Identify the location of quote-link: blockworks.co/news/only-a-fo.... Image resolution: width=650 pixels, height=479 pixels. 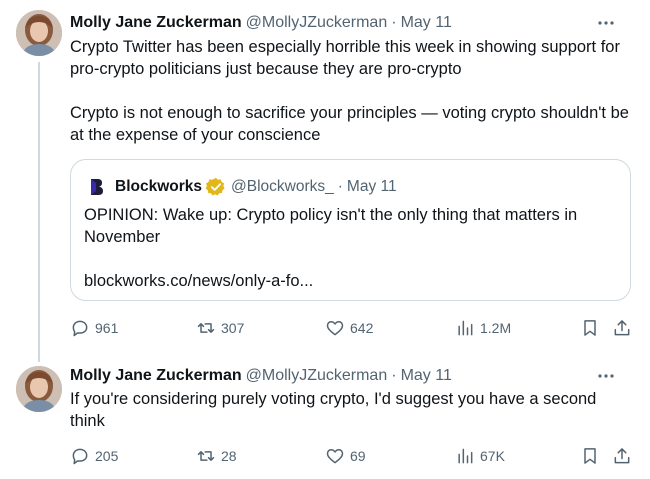
(349, 281).